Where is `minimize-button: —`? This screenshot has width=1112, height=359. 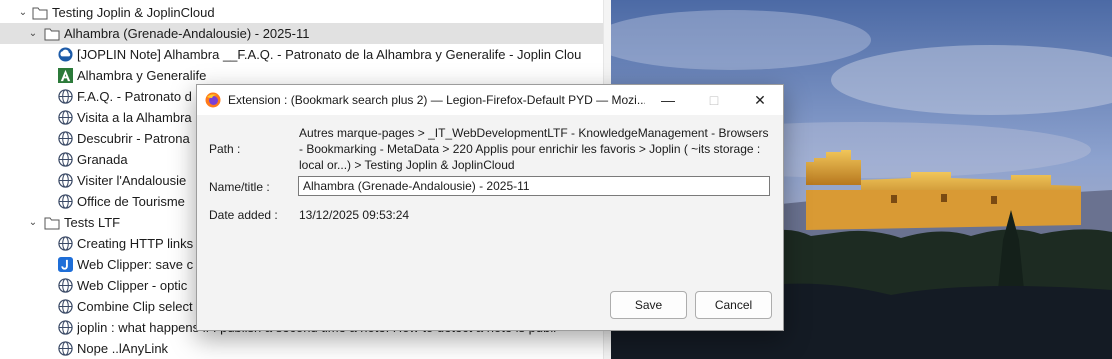 minimize-button: — is located at coordinates (668, 100).